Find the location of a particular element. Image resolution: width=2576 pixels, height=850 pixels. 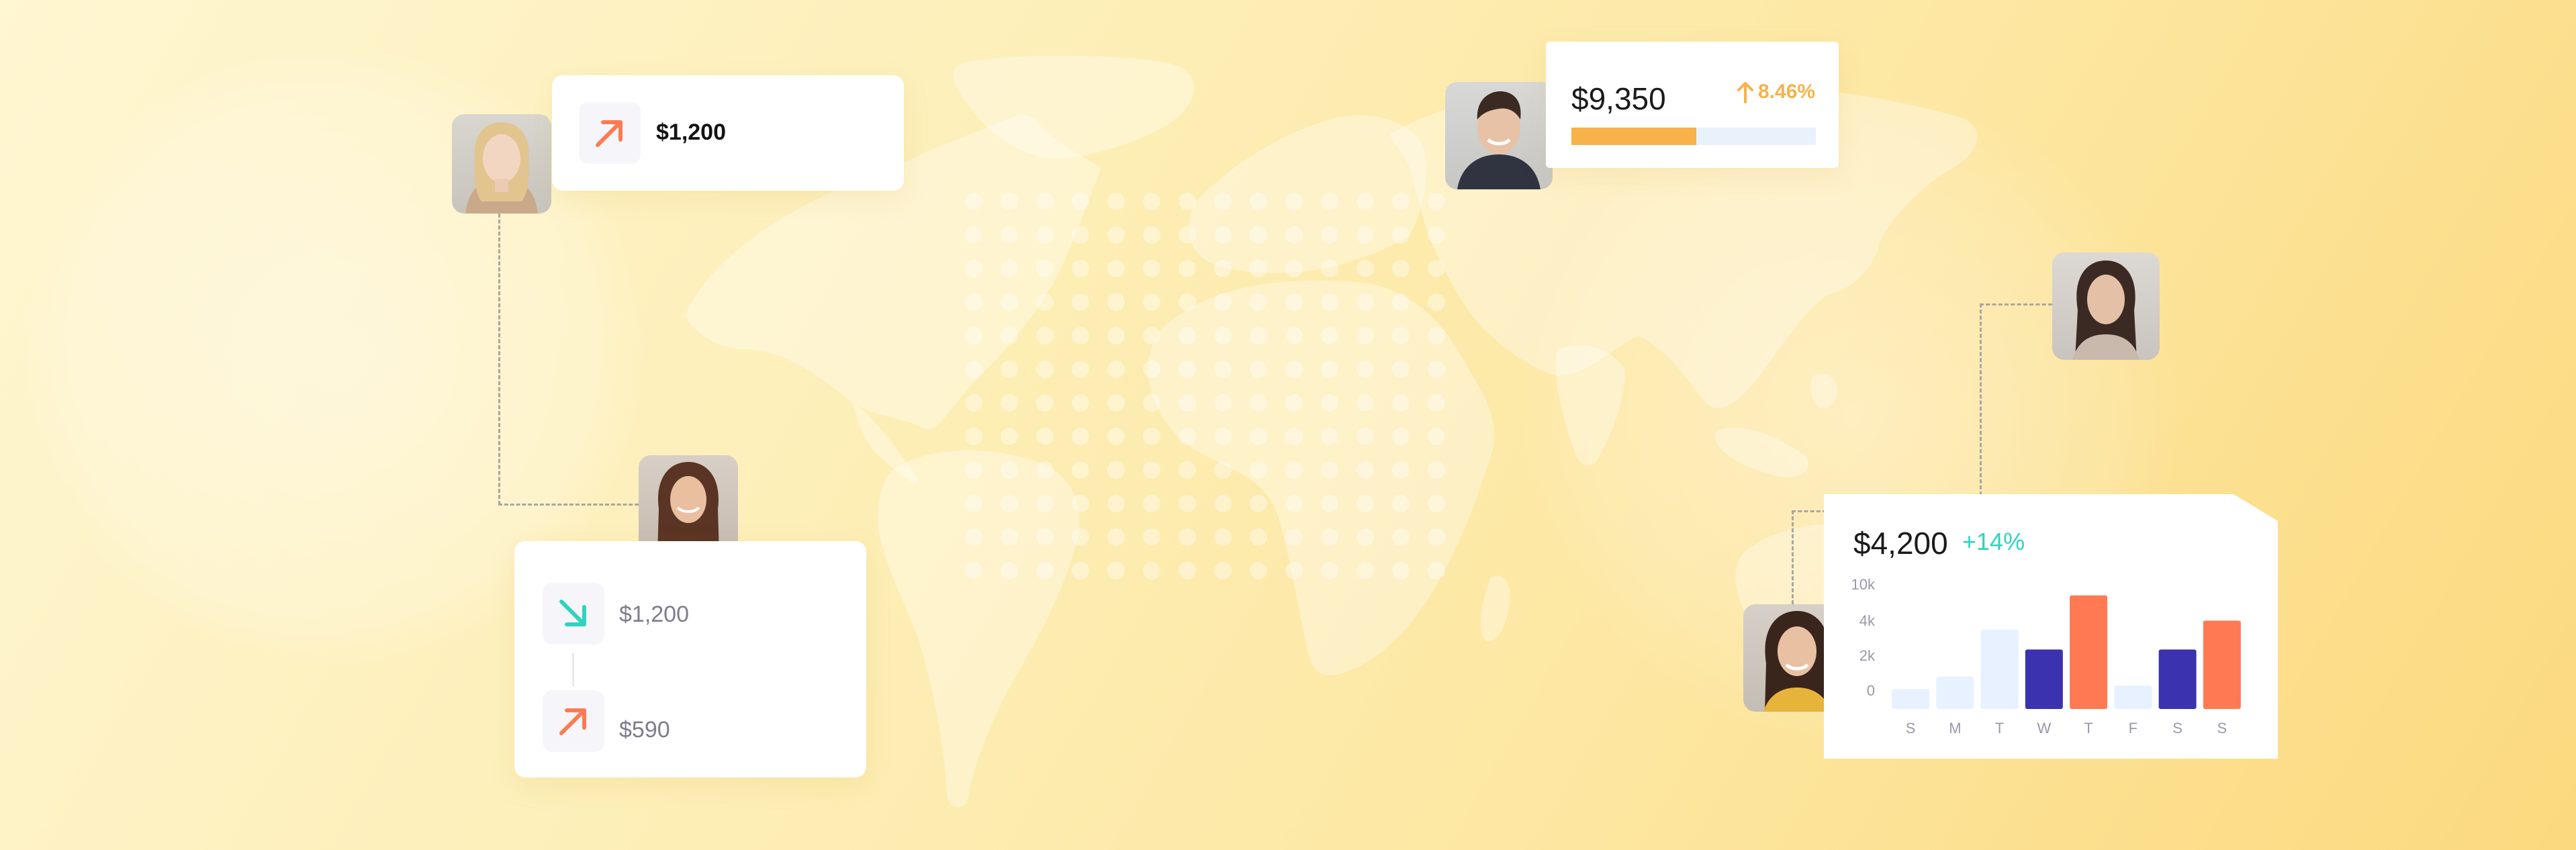

card-weekly-chart: $4,200 +14% 10k 4k 2k 0 S M T W T F S S is located at coordinates (2051, 626).